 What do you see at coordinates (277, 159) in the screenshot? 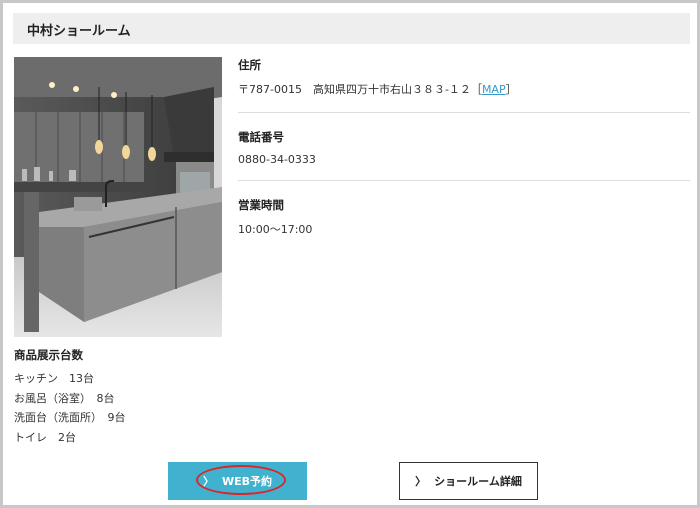
I see `phone-value: 0880-34-0333` at bounding box center [277, 159].